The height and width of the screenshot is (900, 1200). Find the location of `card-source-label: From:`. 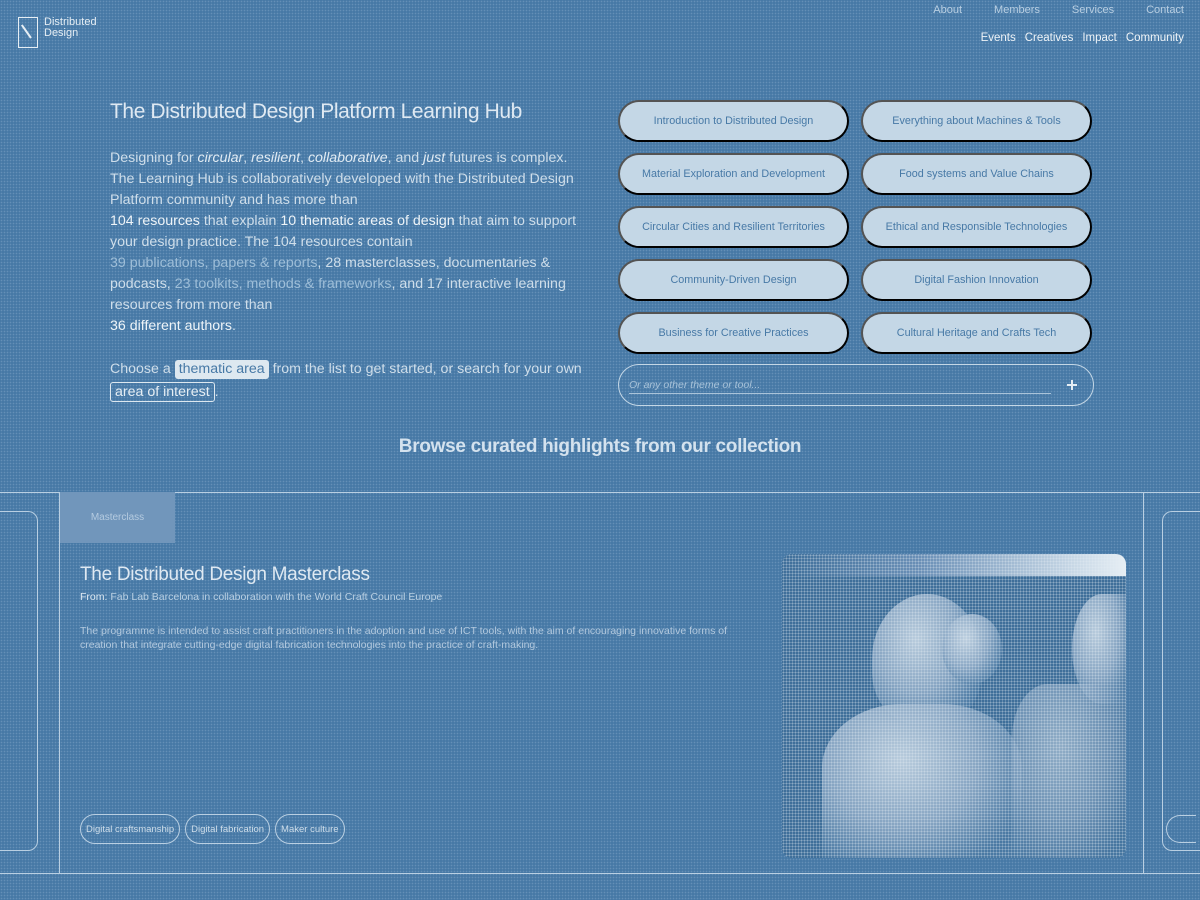

card-source-label: From: is located at coordinates (94, 597).